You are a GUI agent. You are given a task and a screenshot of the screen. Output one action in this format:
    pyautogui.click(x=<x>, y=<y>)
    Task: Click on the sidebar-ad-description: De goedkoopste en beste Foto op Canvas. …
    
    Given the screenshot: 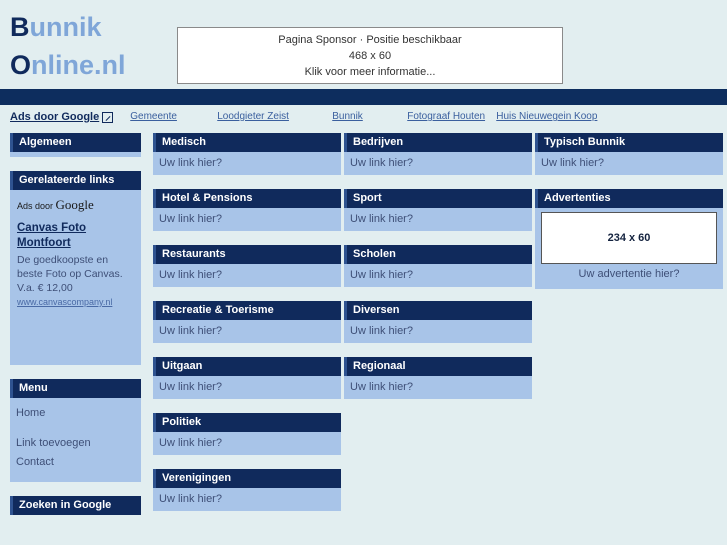 What is the action you would take?
    pyautogui.click(x=70, y=274)
    